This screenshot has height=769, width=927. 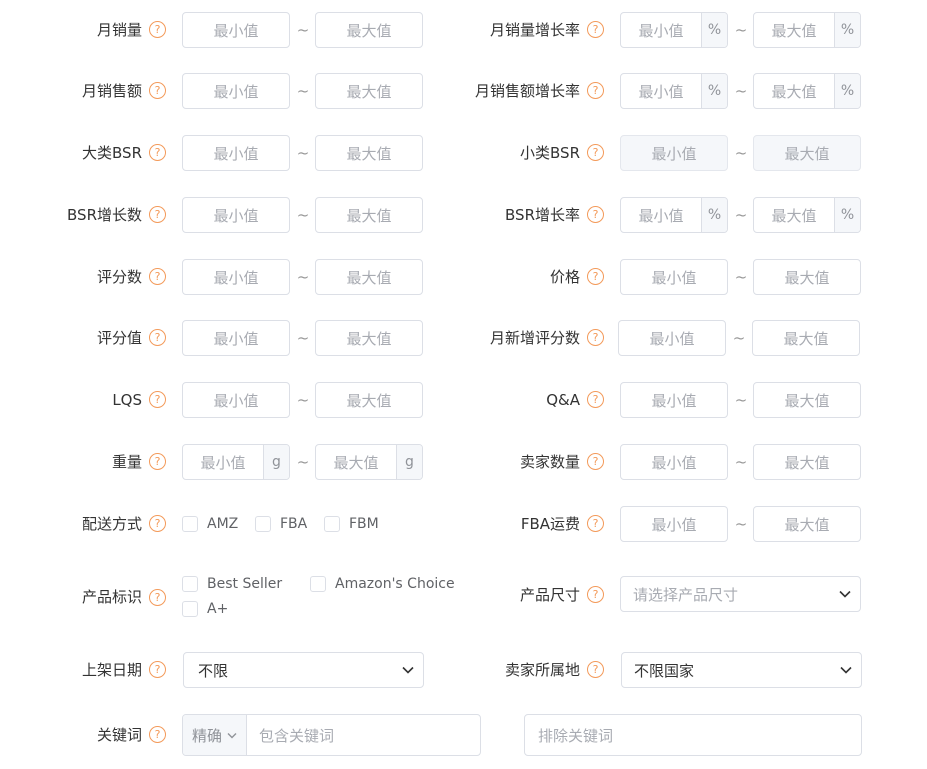 I want to click on checkbox-fba, so click(x=263, y=524).